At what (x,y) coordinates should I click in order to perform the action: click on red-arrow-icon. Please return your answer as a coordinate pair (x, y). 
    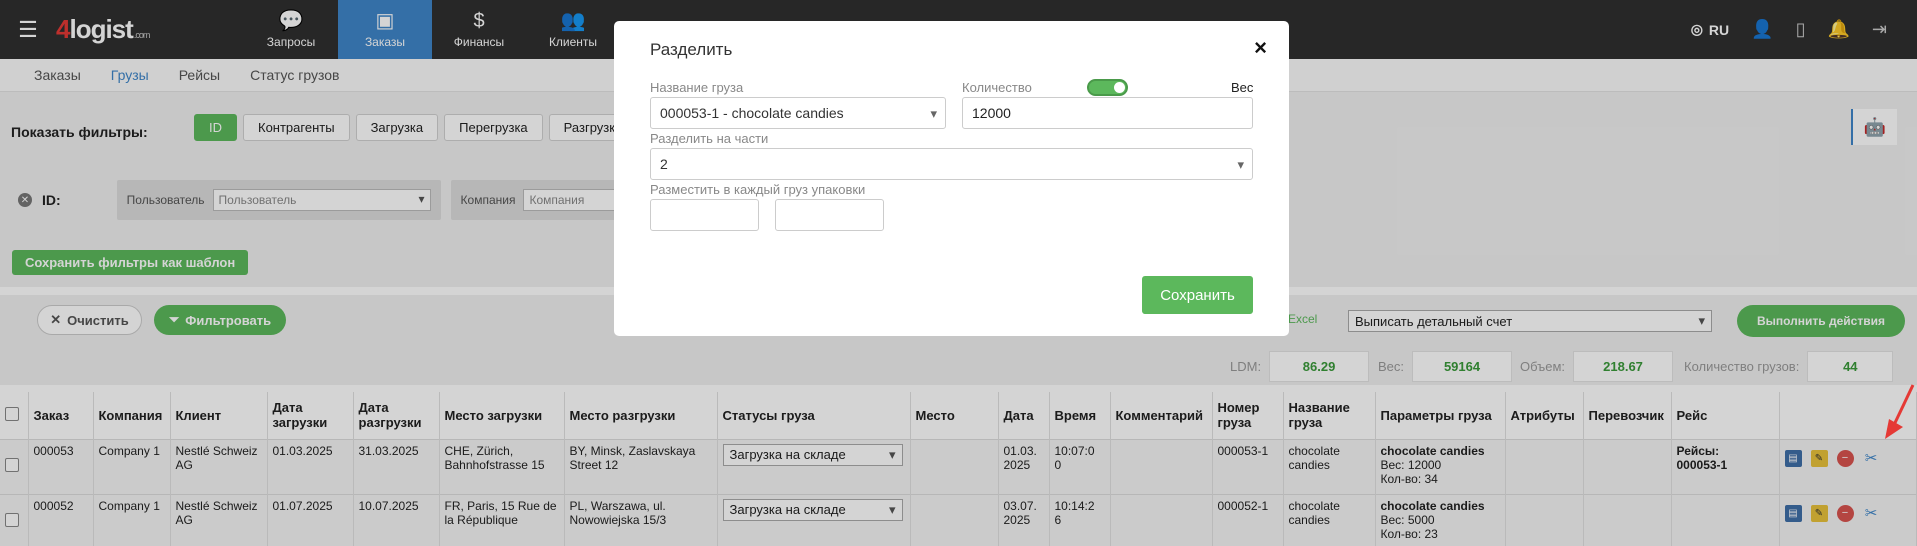
    Looking at the image, I should click on (1900, 411).